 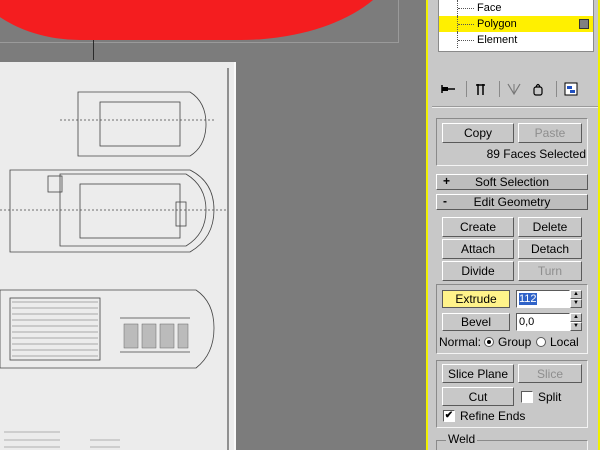 What do you see at coordinates (515, 342) in the screenshot?
I see `normal-group-label: Group` at bounding box center [515, 342].